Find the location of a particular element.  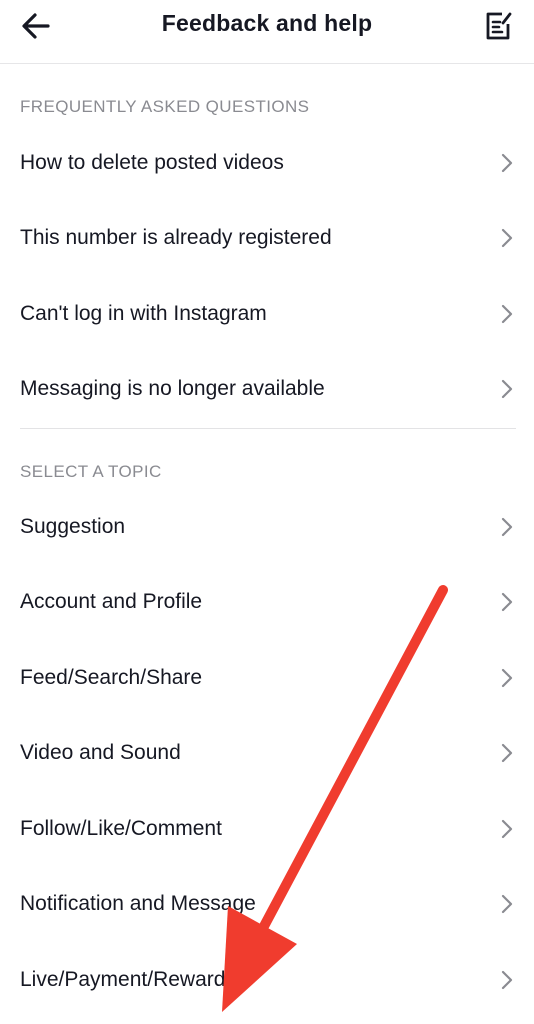

topic-item-label: Video and Sound is located at coordinates (100, 752).